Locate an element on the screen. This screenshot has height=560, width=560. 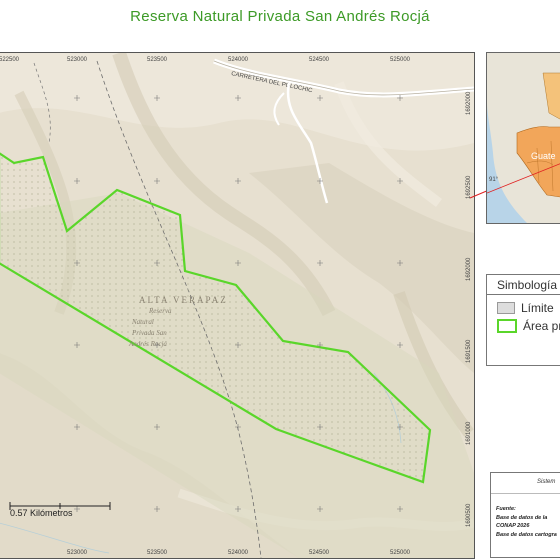
legend-title: Simbología is located at coordinates (527, 285).